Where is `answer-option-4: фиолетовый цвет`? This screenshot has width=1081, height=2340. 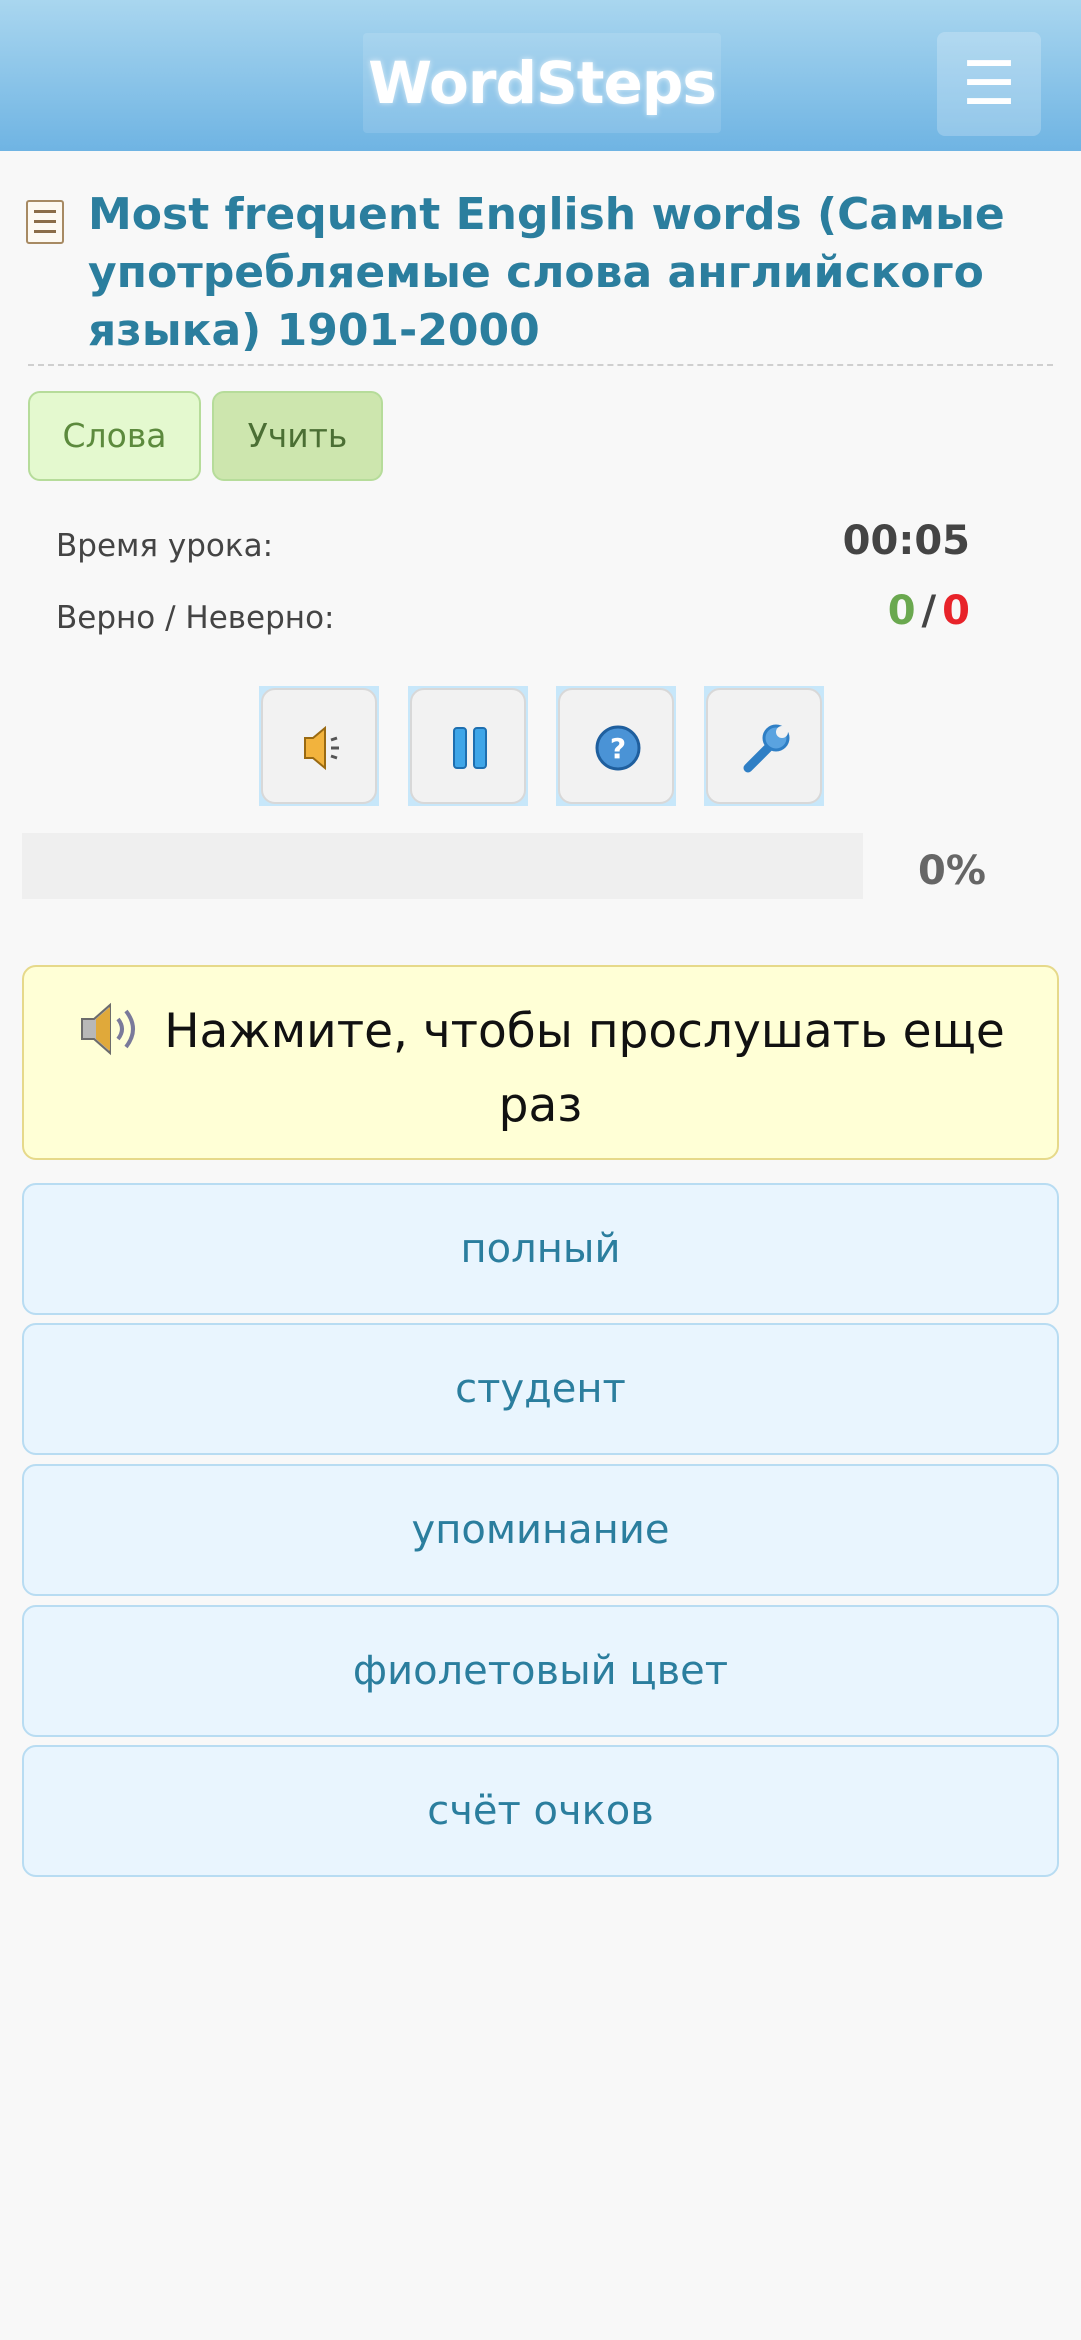
answer-option-4: фиолетовый цвет is located at coordinates (540, 1671).